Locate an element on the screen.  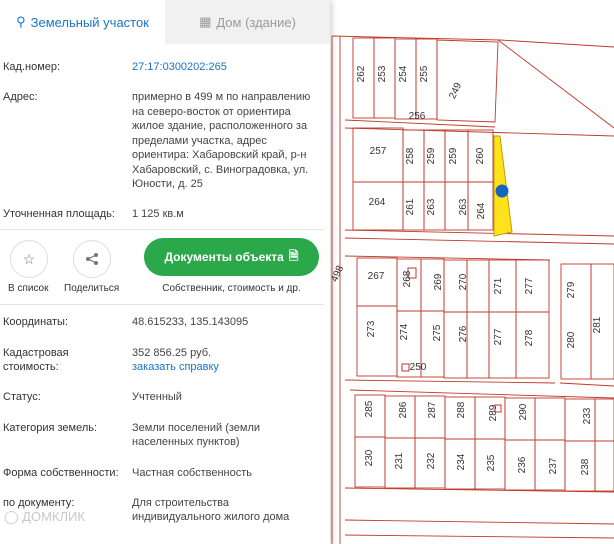
parcel-number-label: 260 is located at coordinates (480, 155).